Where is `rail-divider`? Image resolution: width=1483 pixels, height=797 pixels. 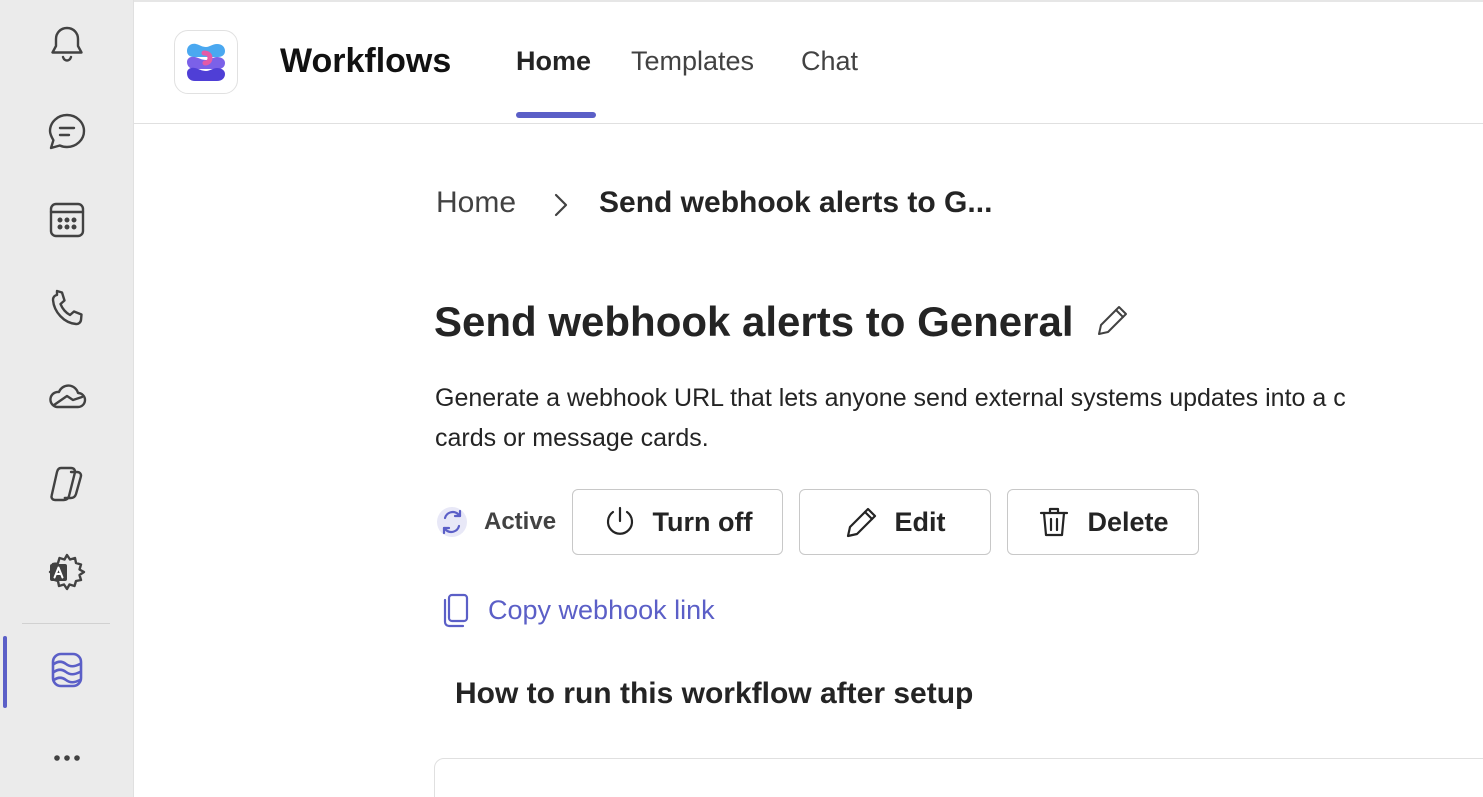
rail-divider is located at coordinates (66, 623).